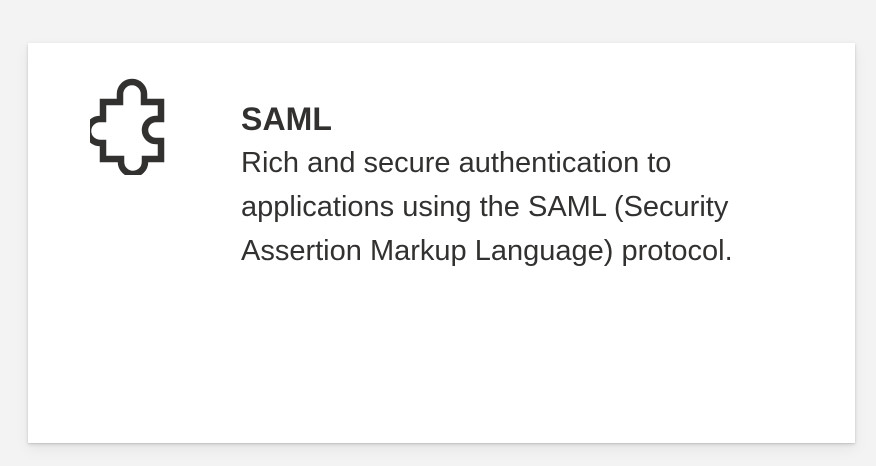 The height and width of the screenshot is (466, 876). I want to click on puzzle-piece-icon, so click(133, 125).